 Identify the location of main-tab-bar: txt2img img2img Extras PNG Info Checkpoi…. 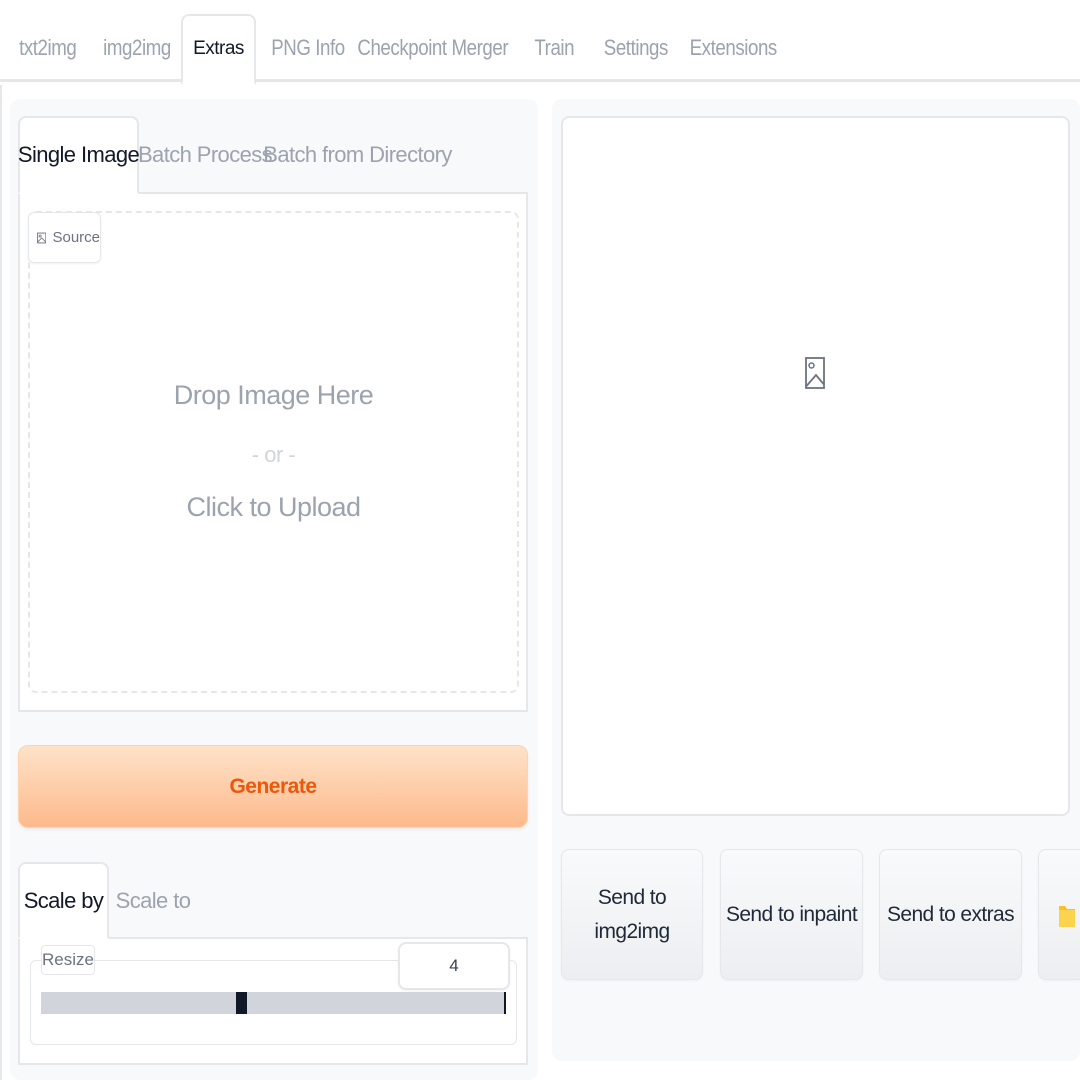
(540, 42).